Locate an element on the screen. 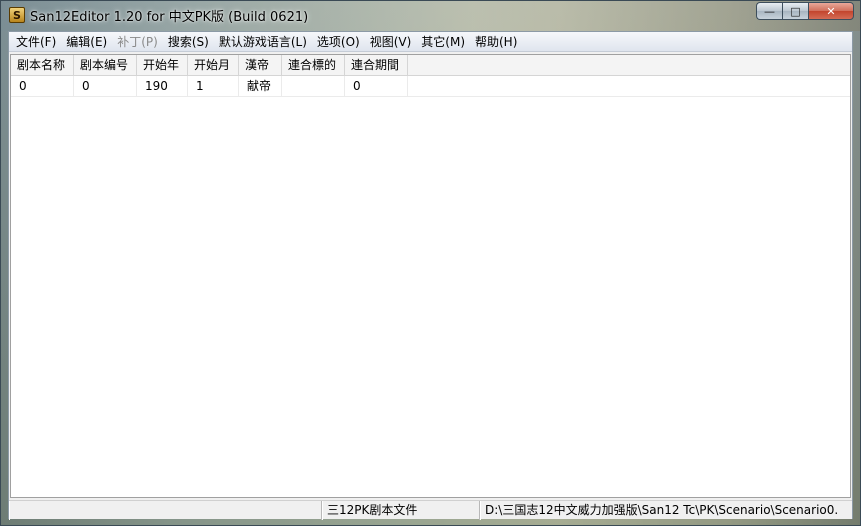 This screenshot has width=861, height=526. column-header-alliance-target: 連合標的 is located at coordinates (313, 65).